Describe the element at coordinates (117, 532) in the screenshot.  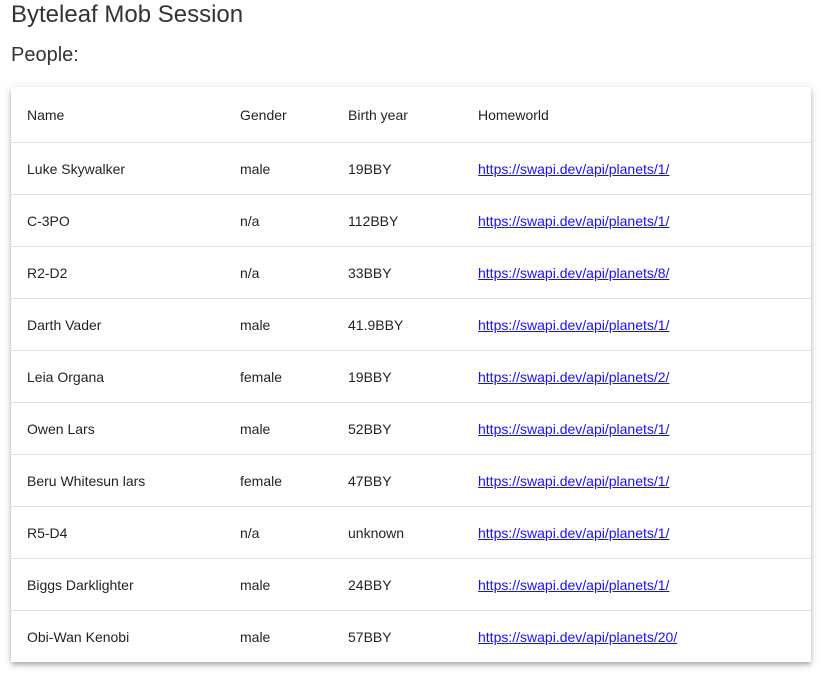
I see `cell-name: R5-D4` at that location.